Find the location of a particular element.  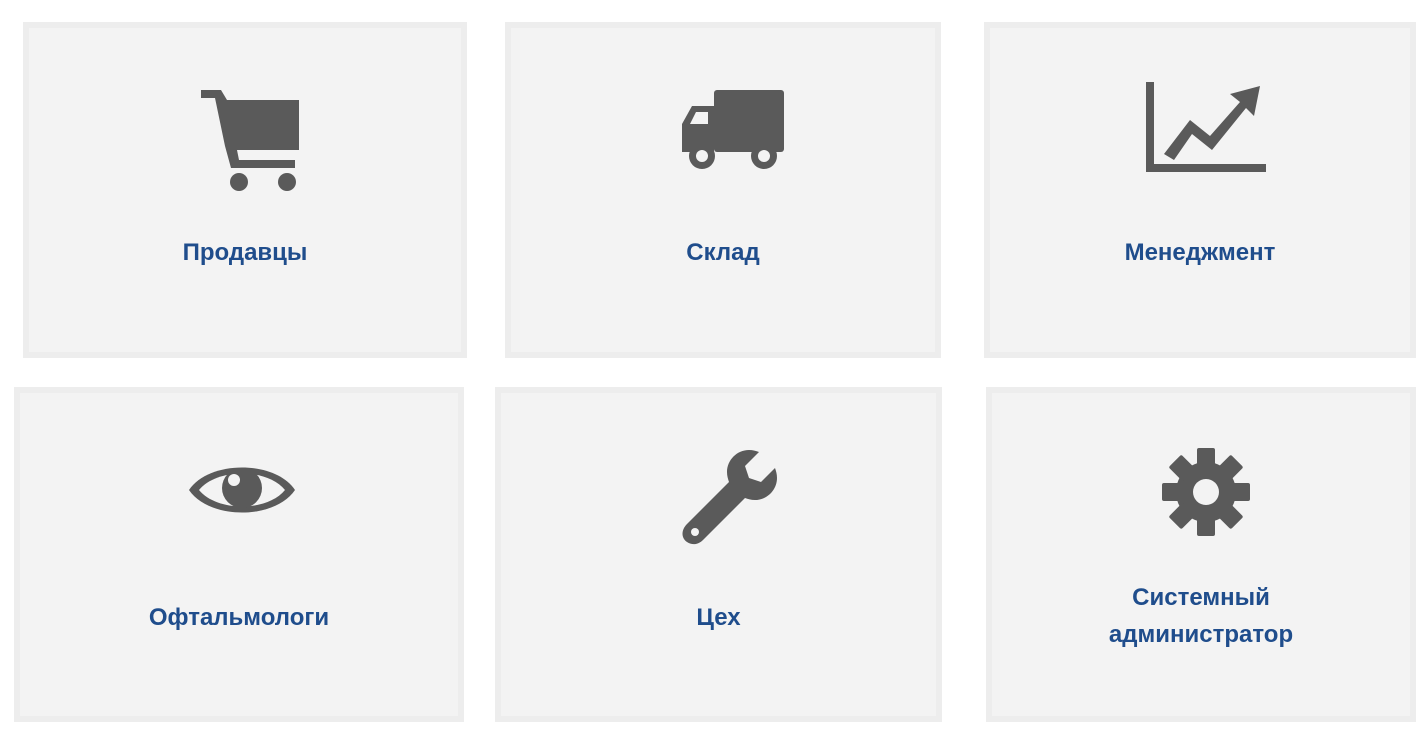

shopping-cart-icon is located at coordinates (251, 141).